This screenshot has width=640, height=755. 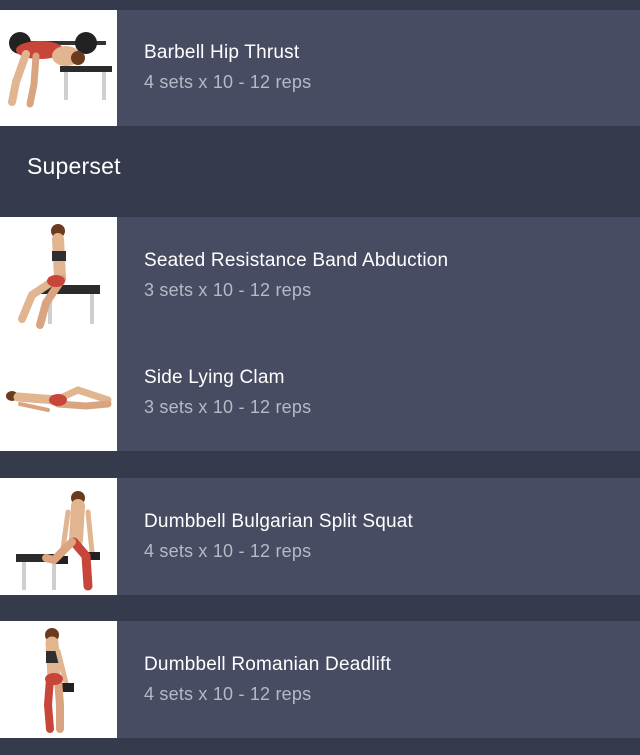 What do you see at coordinates (268, 664) in the screenshot?
I see `exercise-name: Dumbbell Romanian Deadlift` at bounding box center [268, 664].